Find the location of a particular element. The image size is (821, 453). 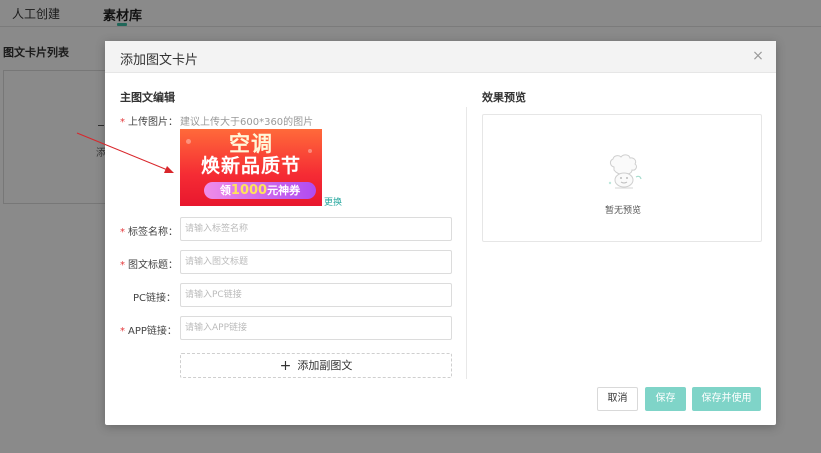

save-button: 保存 is located at coordinates (665, 399).